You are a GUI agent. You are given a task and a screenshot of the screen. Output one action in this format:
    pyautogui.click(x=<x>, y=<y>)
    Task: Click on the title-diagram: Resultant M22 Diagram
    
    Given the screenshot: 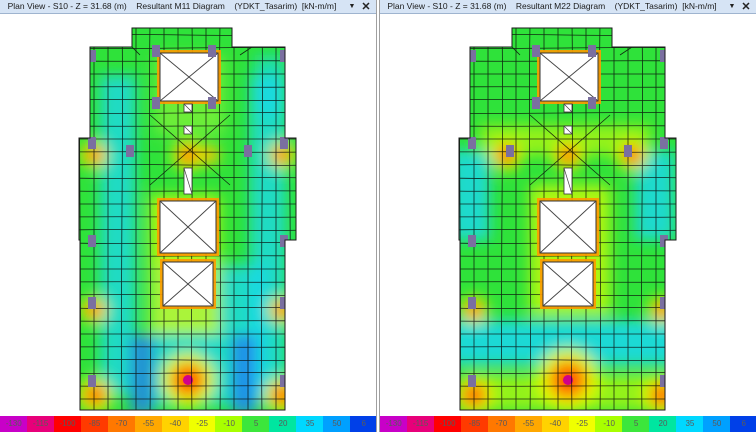 What is the action you would take?
    pyautogui.click(x=560, y=6)
    